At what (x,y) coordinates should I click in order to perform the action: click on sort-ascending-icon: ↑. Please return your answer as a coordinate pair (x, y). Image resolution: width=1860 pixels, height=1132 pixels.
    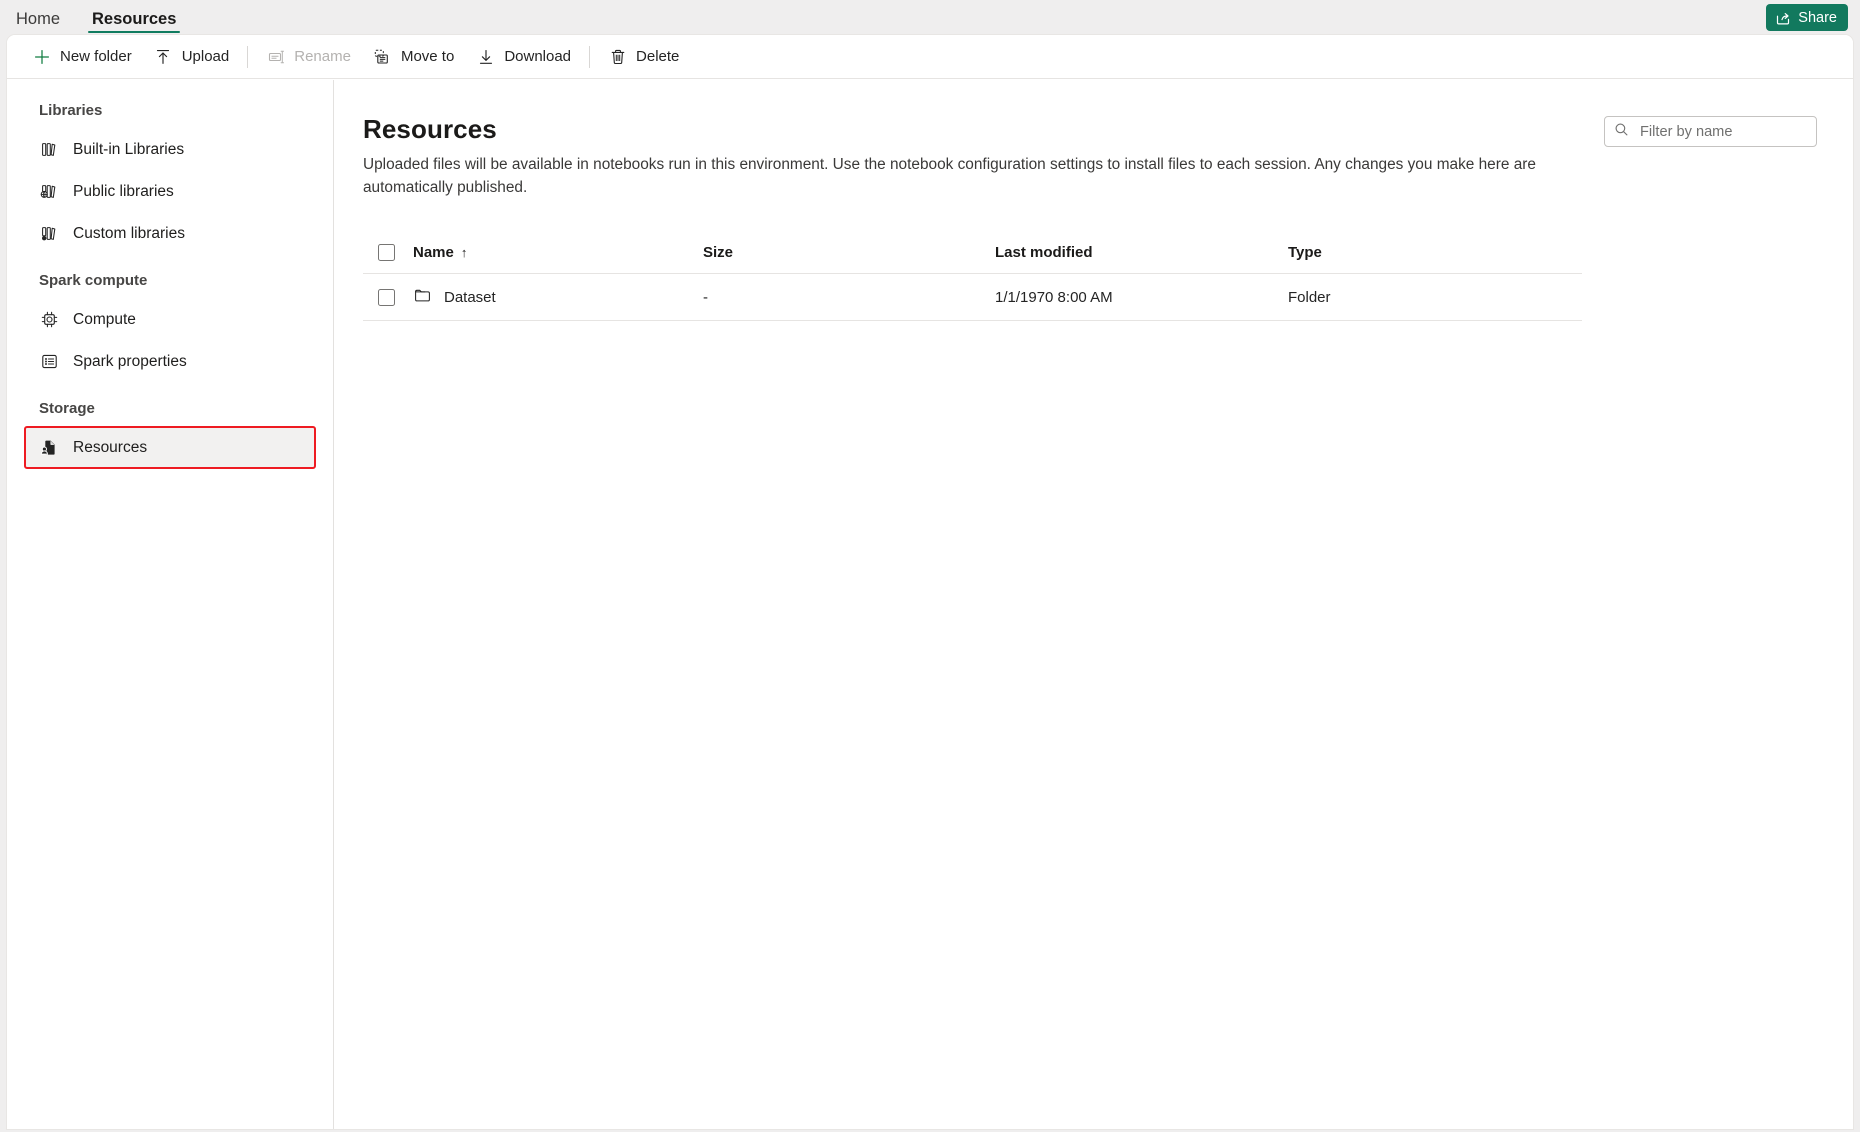
    Looking at the image, I should click on (464, 253).